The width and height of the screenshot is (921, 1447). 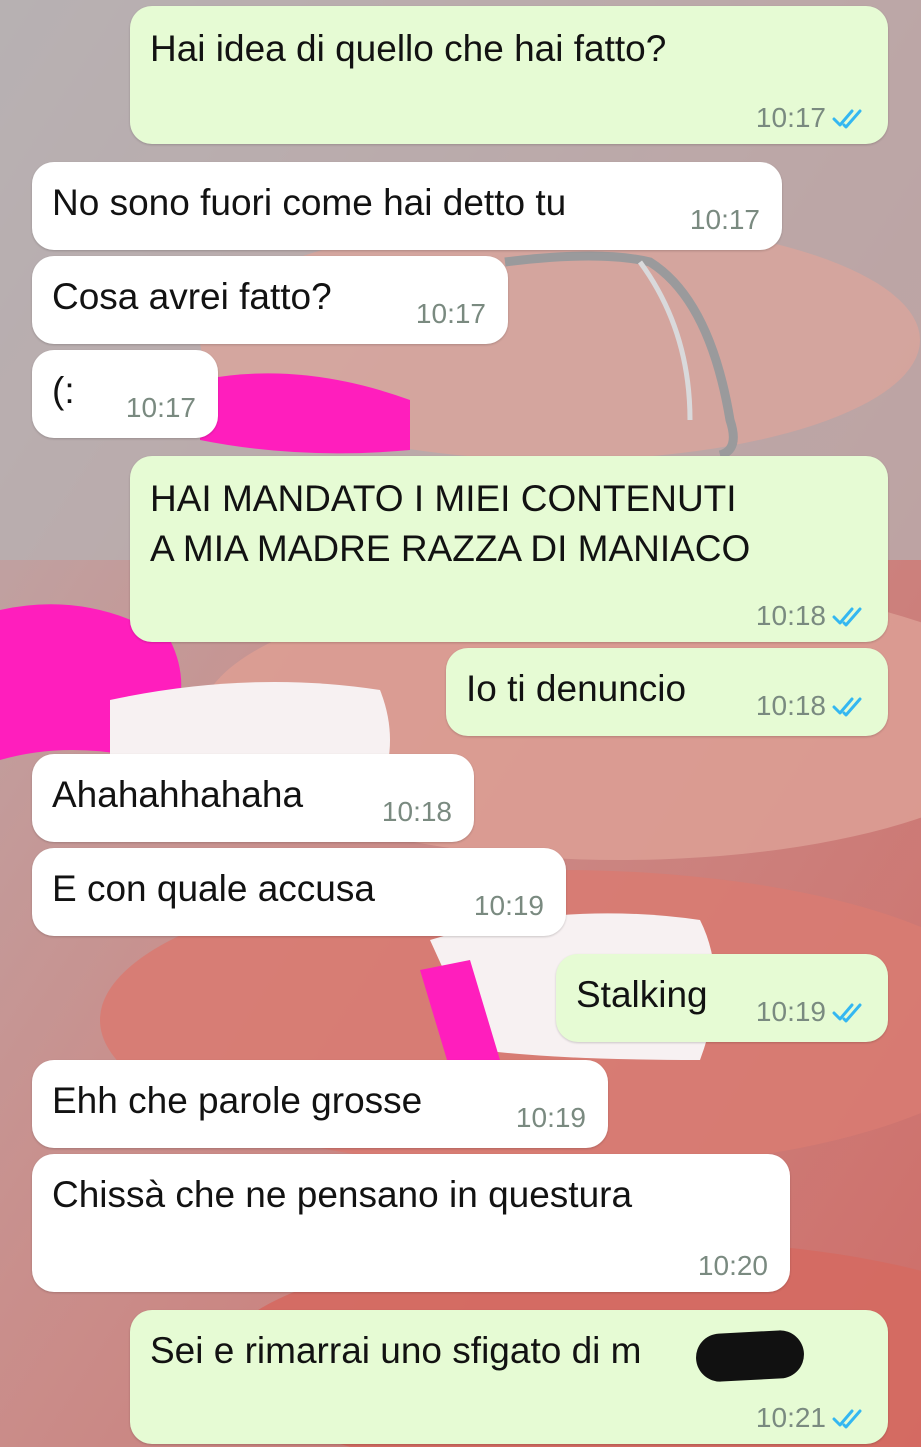 What do you see at coordinates (722, 998) in the screenshot?
I see `message-outgoing: Stalking 10:19` at bounding box center [722, 998].